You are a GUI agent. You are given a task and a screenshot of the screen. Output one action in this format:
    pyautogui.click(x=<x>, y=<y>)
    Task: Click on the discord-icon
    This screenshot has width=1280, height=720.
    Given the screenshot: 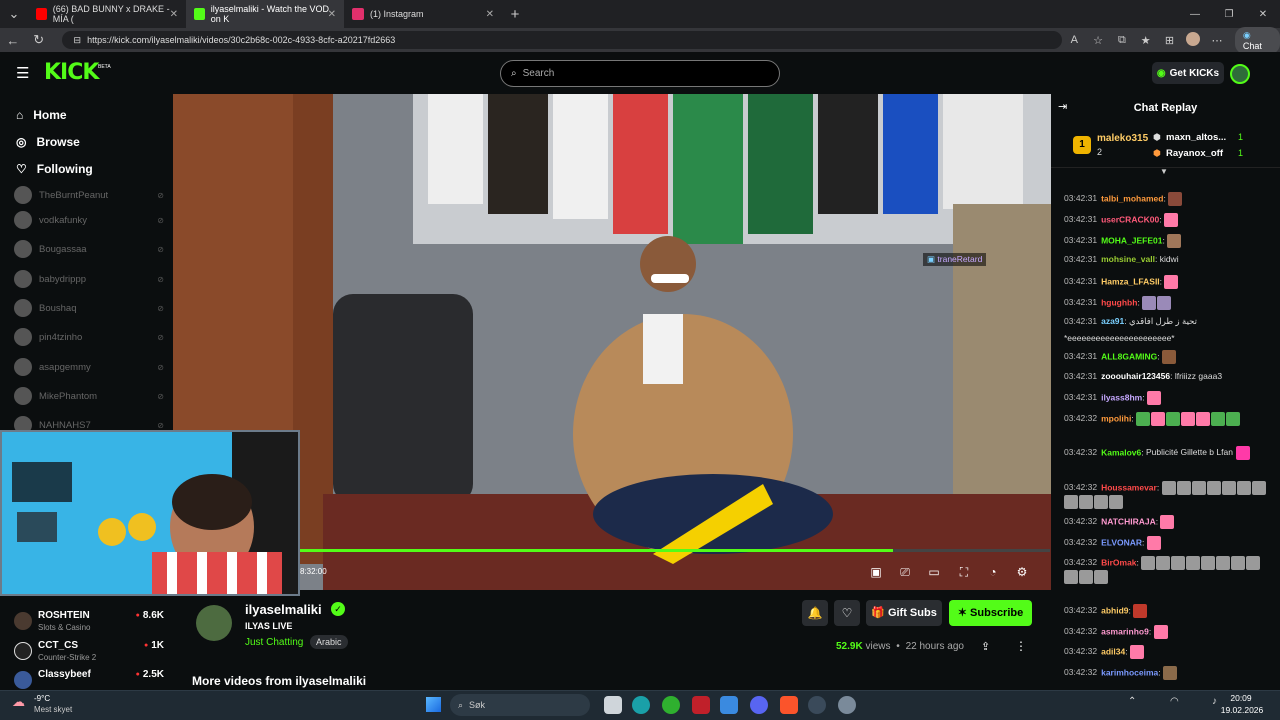 What is the action you would take?
    pyautogui.click(x=759, y=705)
    